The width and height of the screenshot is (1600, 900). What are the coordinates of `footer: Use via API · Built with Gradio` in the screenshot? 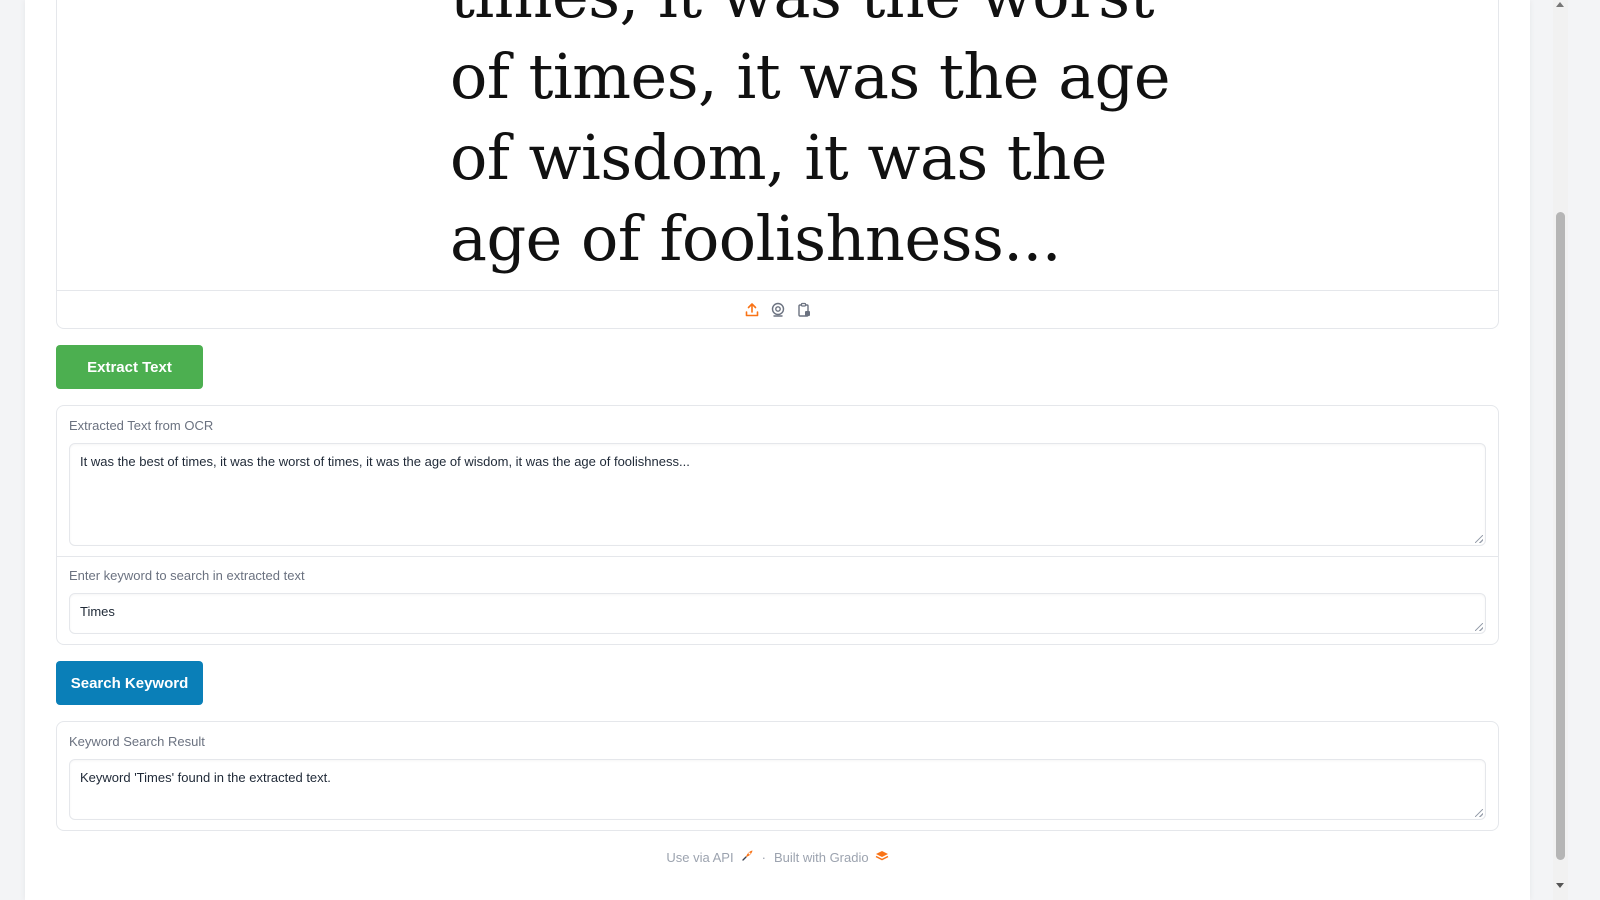 It's located at (777, 857).